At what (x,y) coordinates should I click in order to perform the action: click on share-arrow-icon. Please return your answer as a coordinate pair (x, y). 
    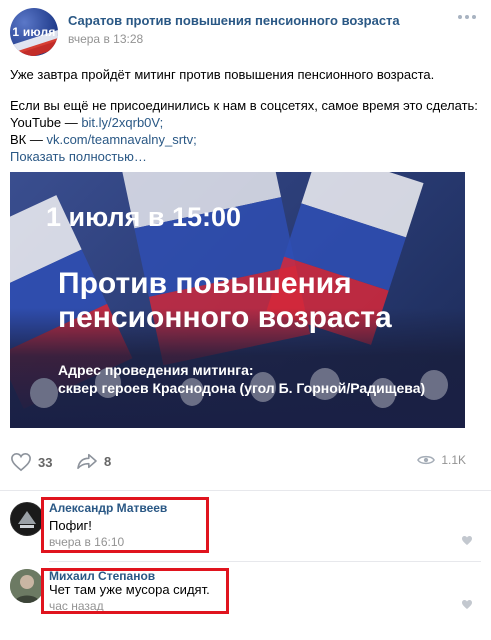
    Looking at the image, I should click on (87, 461).